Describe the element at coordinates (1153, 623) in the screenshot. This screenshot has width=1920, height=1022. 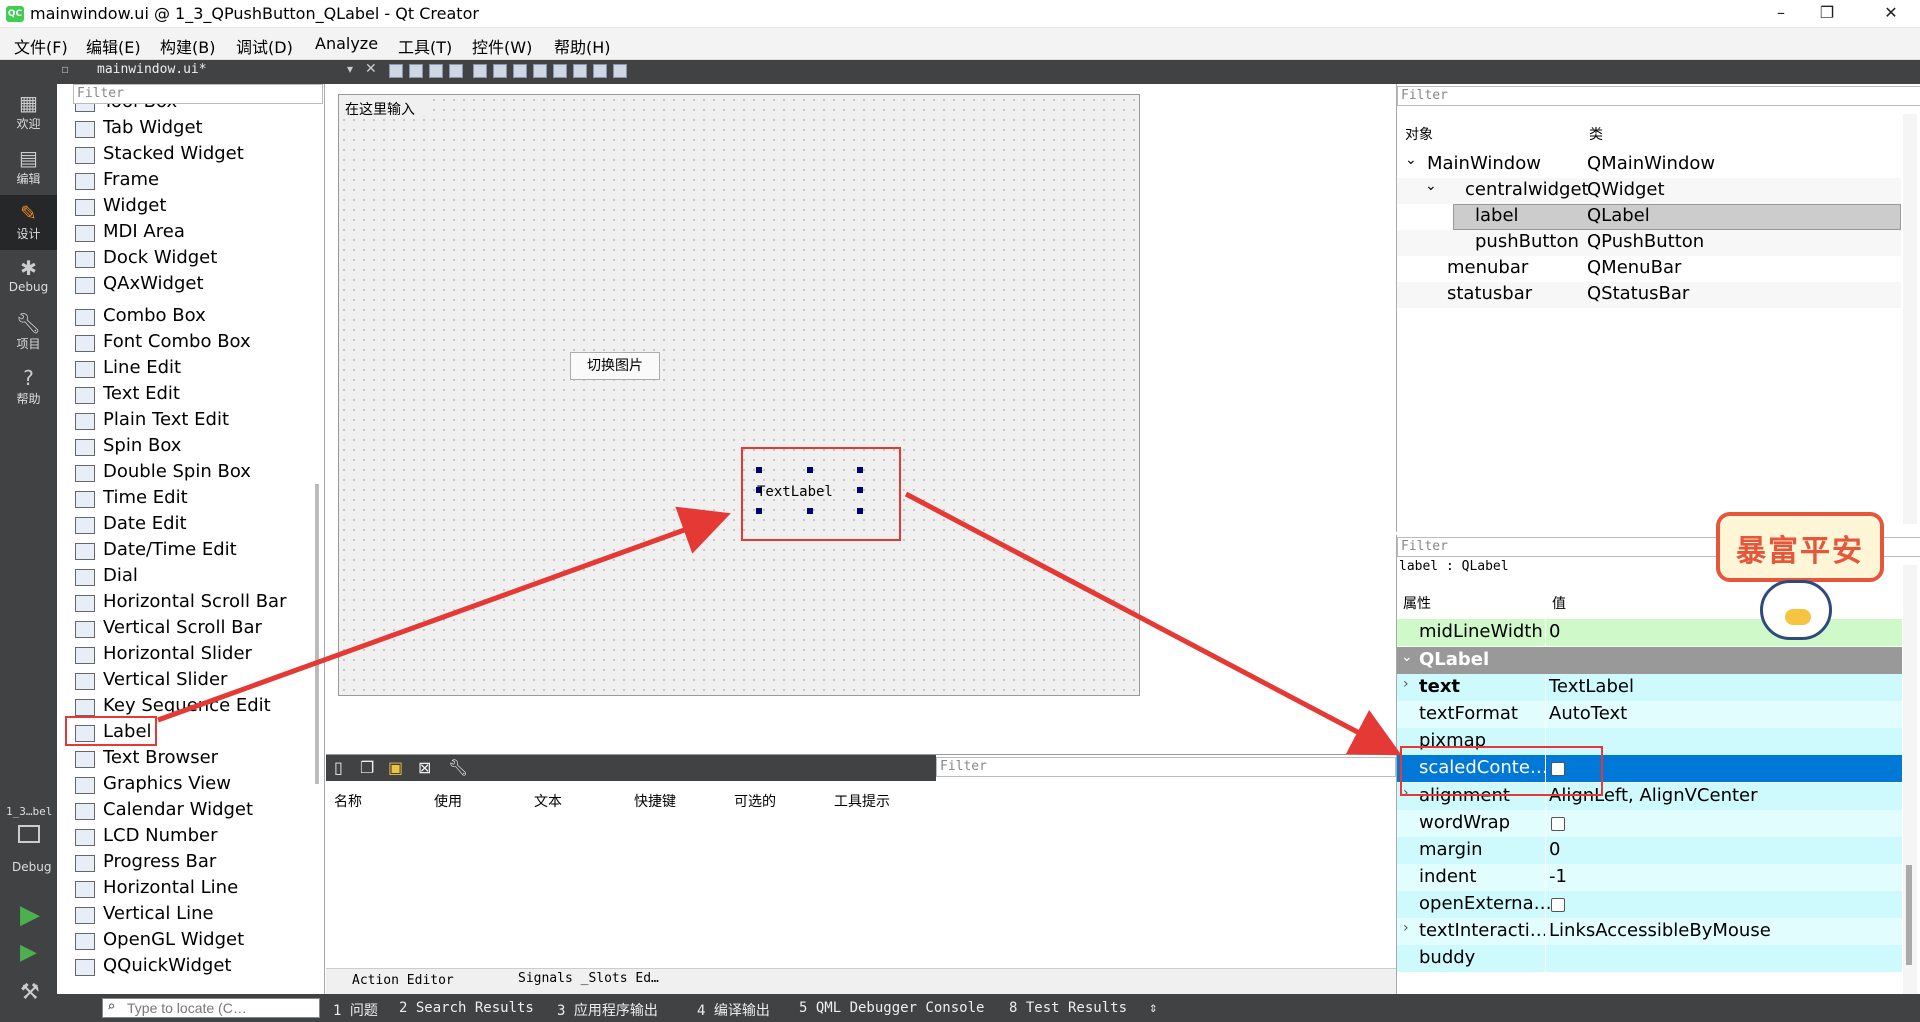
I see `arrow-to-scaled-contents` at that location.